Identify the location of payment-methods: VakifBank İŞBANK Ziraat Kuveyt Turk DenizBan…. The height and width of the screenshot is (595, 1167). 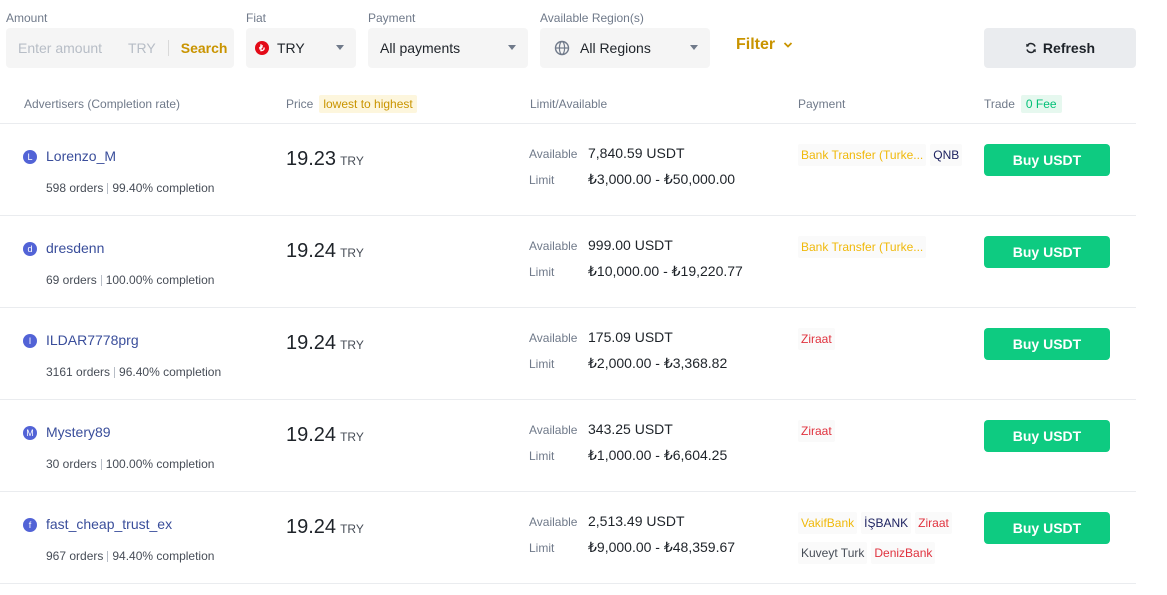
(883, 538).